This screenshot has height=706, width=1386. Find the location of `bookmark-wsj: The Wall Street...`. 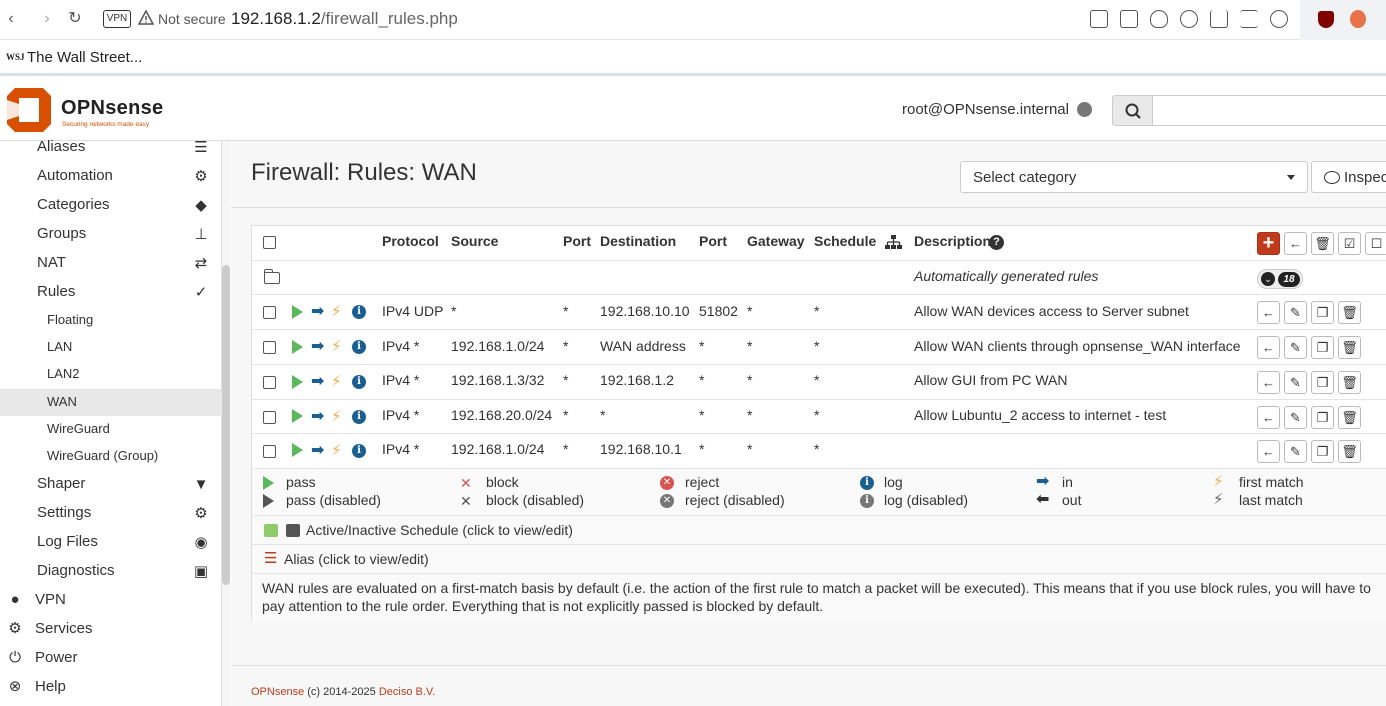

bookmark-wsj: The Wall Street... is located at coordinates (84, 57).